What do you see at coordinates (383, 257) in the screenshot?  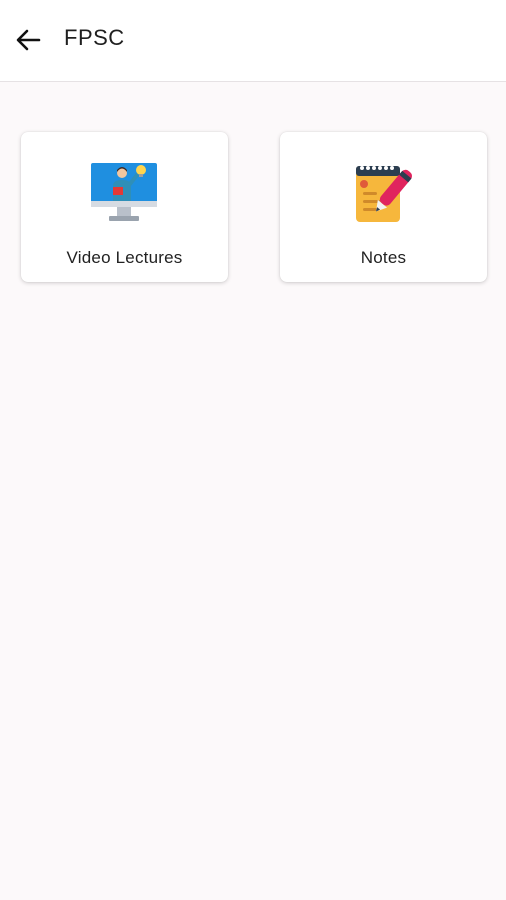 I see `notes-label: Notes` at bounding box center [383, 257].